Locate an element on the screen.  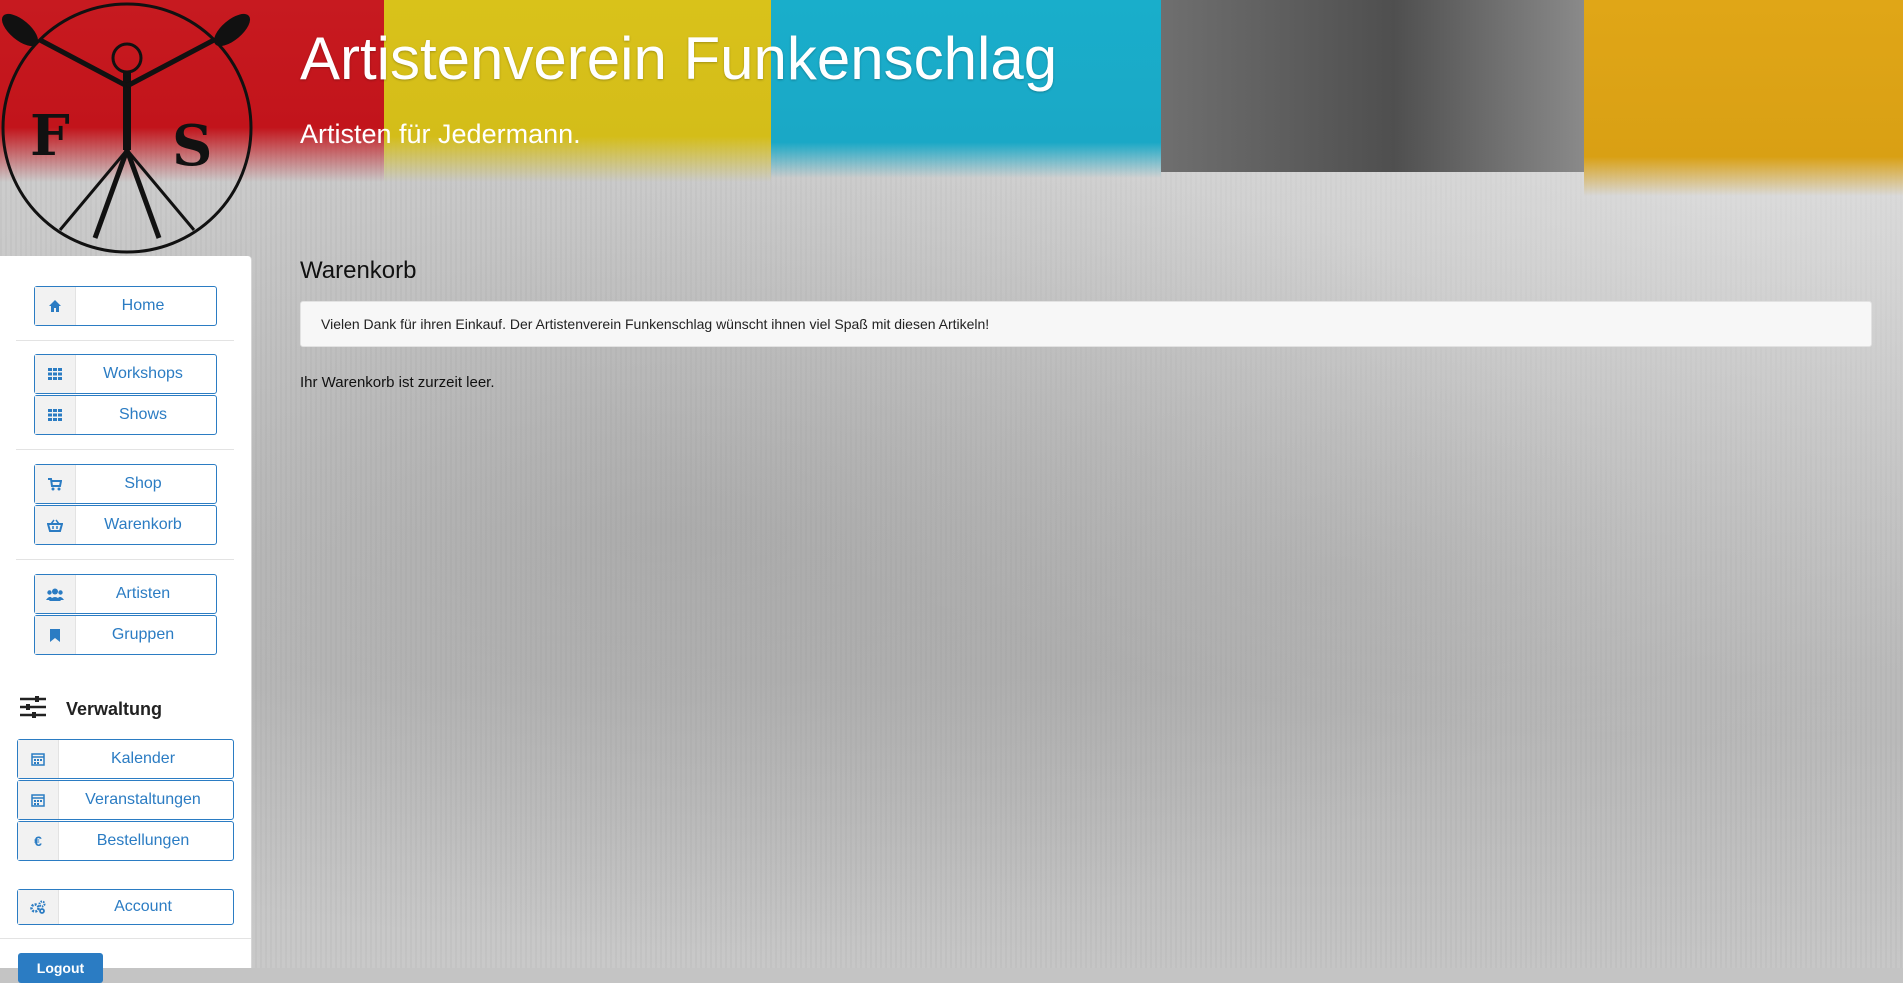
site-title: Artistenverein Funkenschlag is located at coordinates (679, 58).